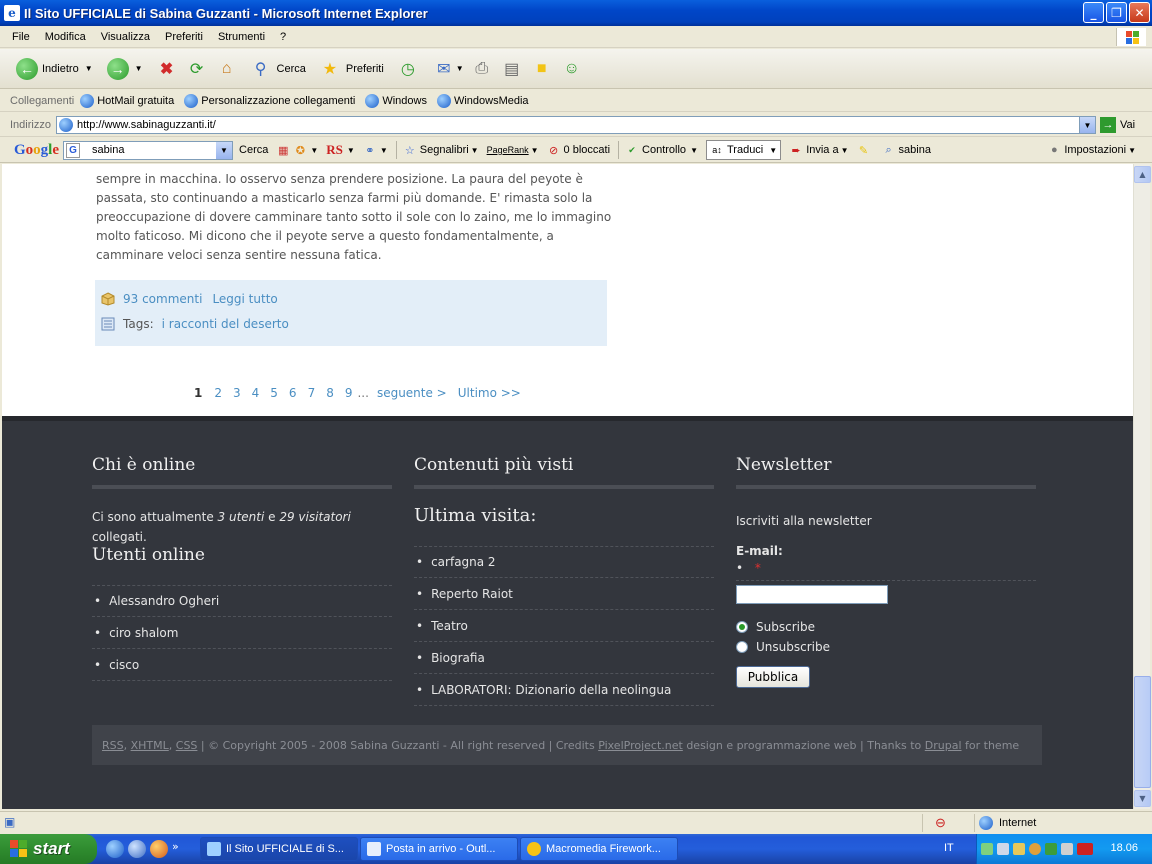 The height and width of the screenshot is (864, 1152). What do you see at coordinates (113, 745) in the screenshot?
I see `rss-link: RSS` at bounding box center [113, 745].